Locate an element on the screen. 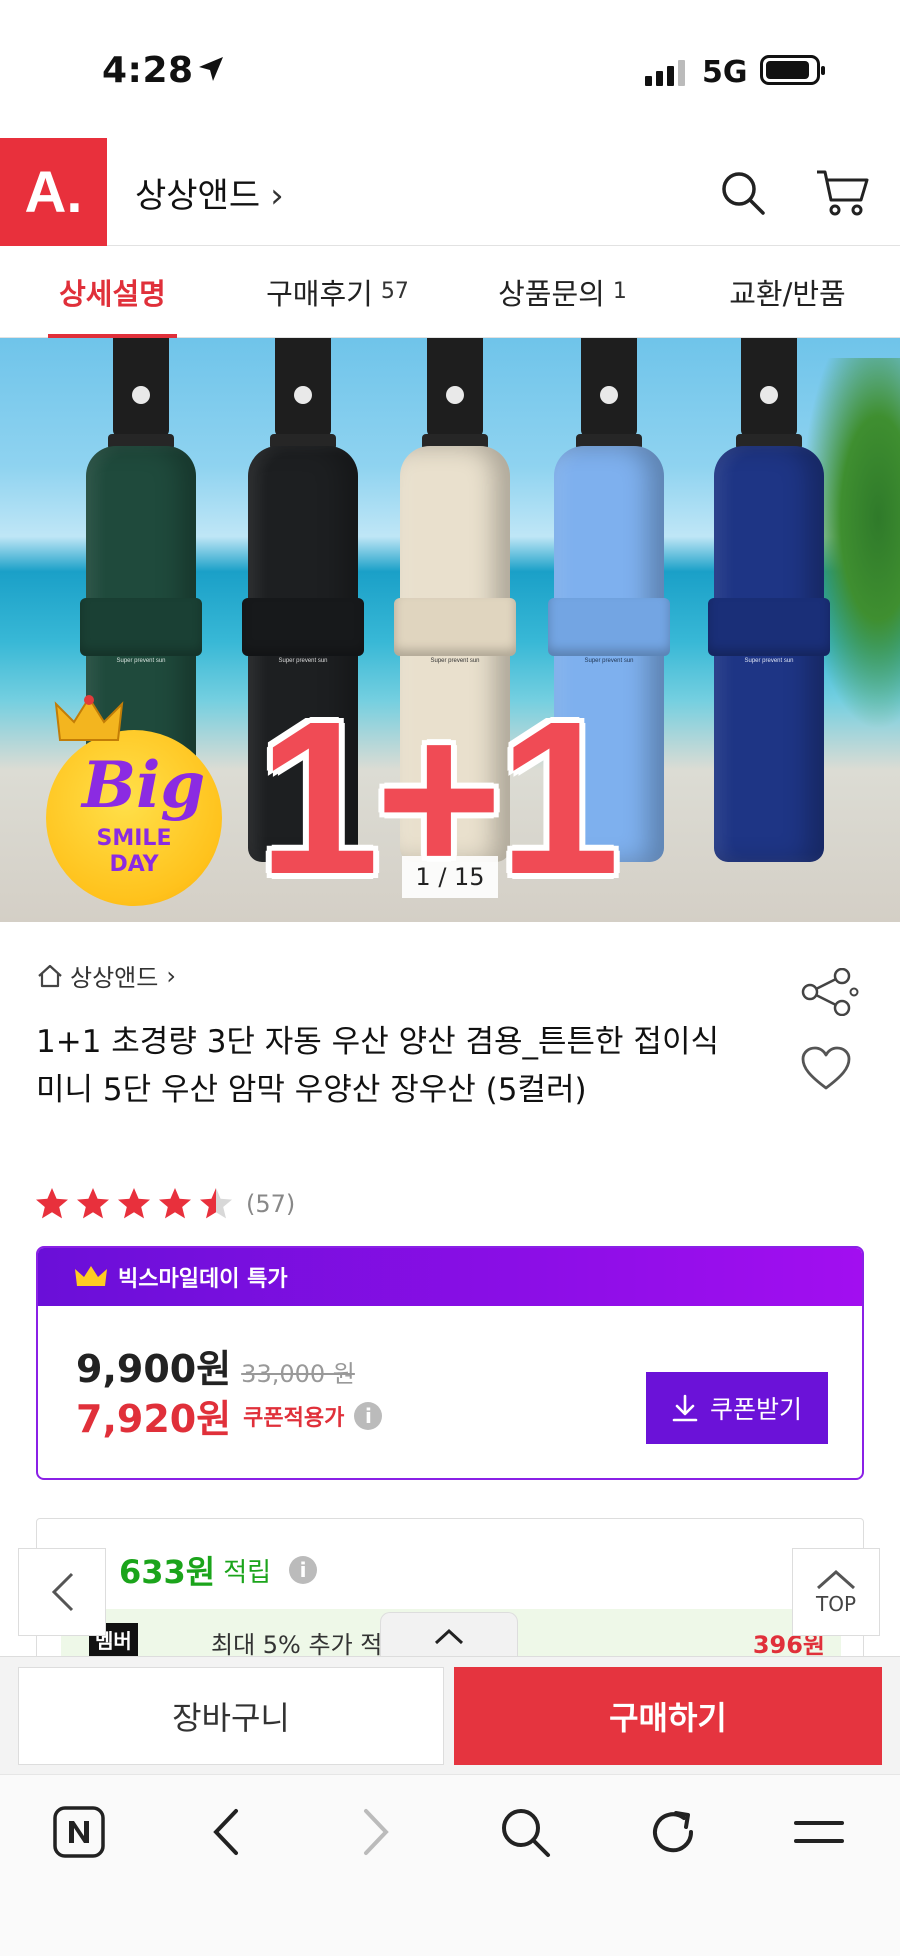  status-bar: 4:28 5G is located at coordinates (450, 69).